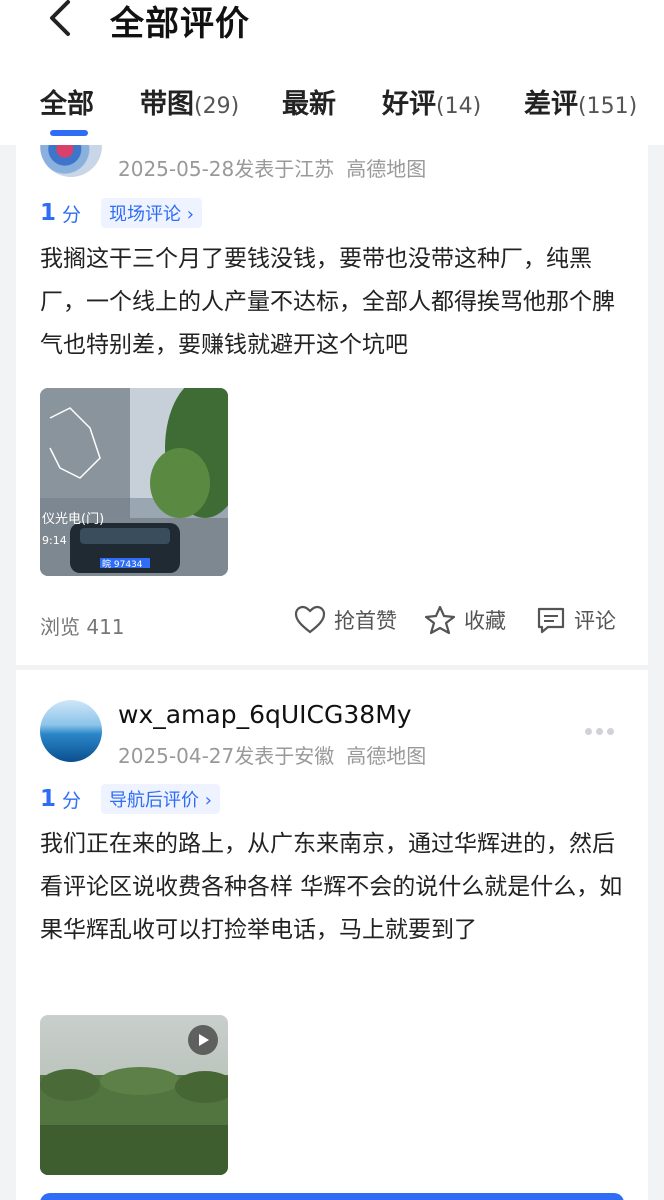  What do you see at coordinates (54, 540) in the screenshot?
I see `image-time: 9:14` at bounding box center [54, 540].